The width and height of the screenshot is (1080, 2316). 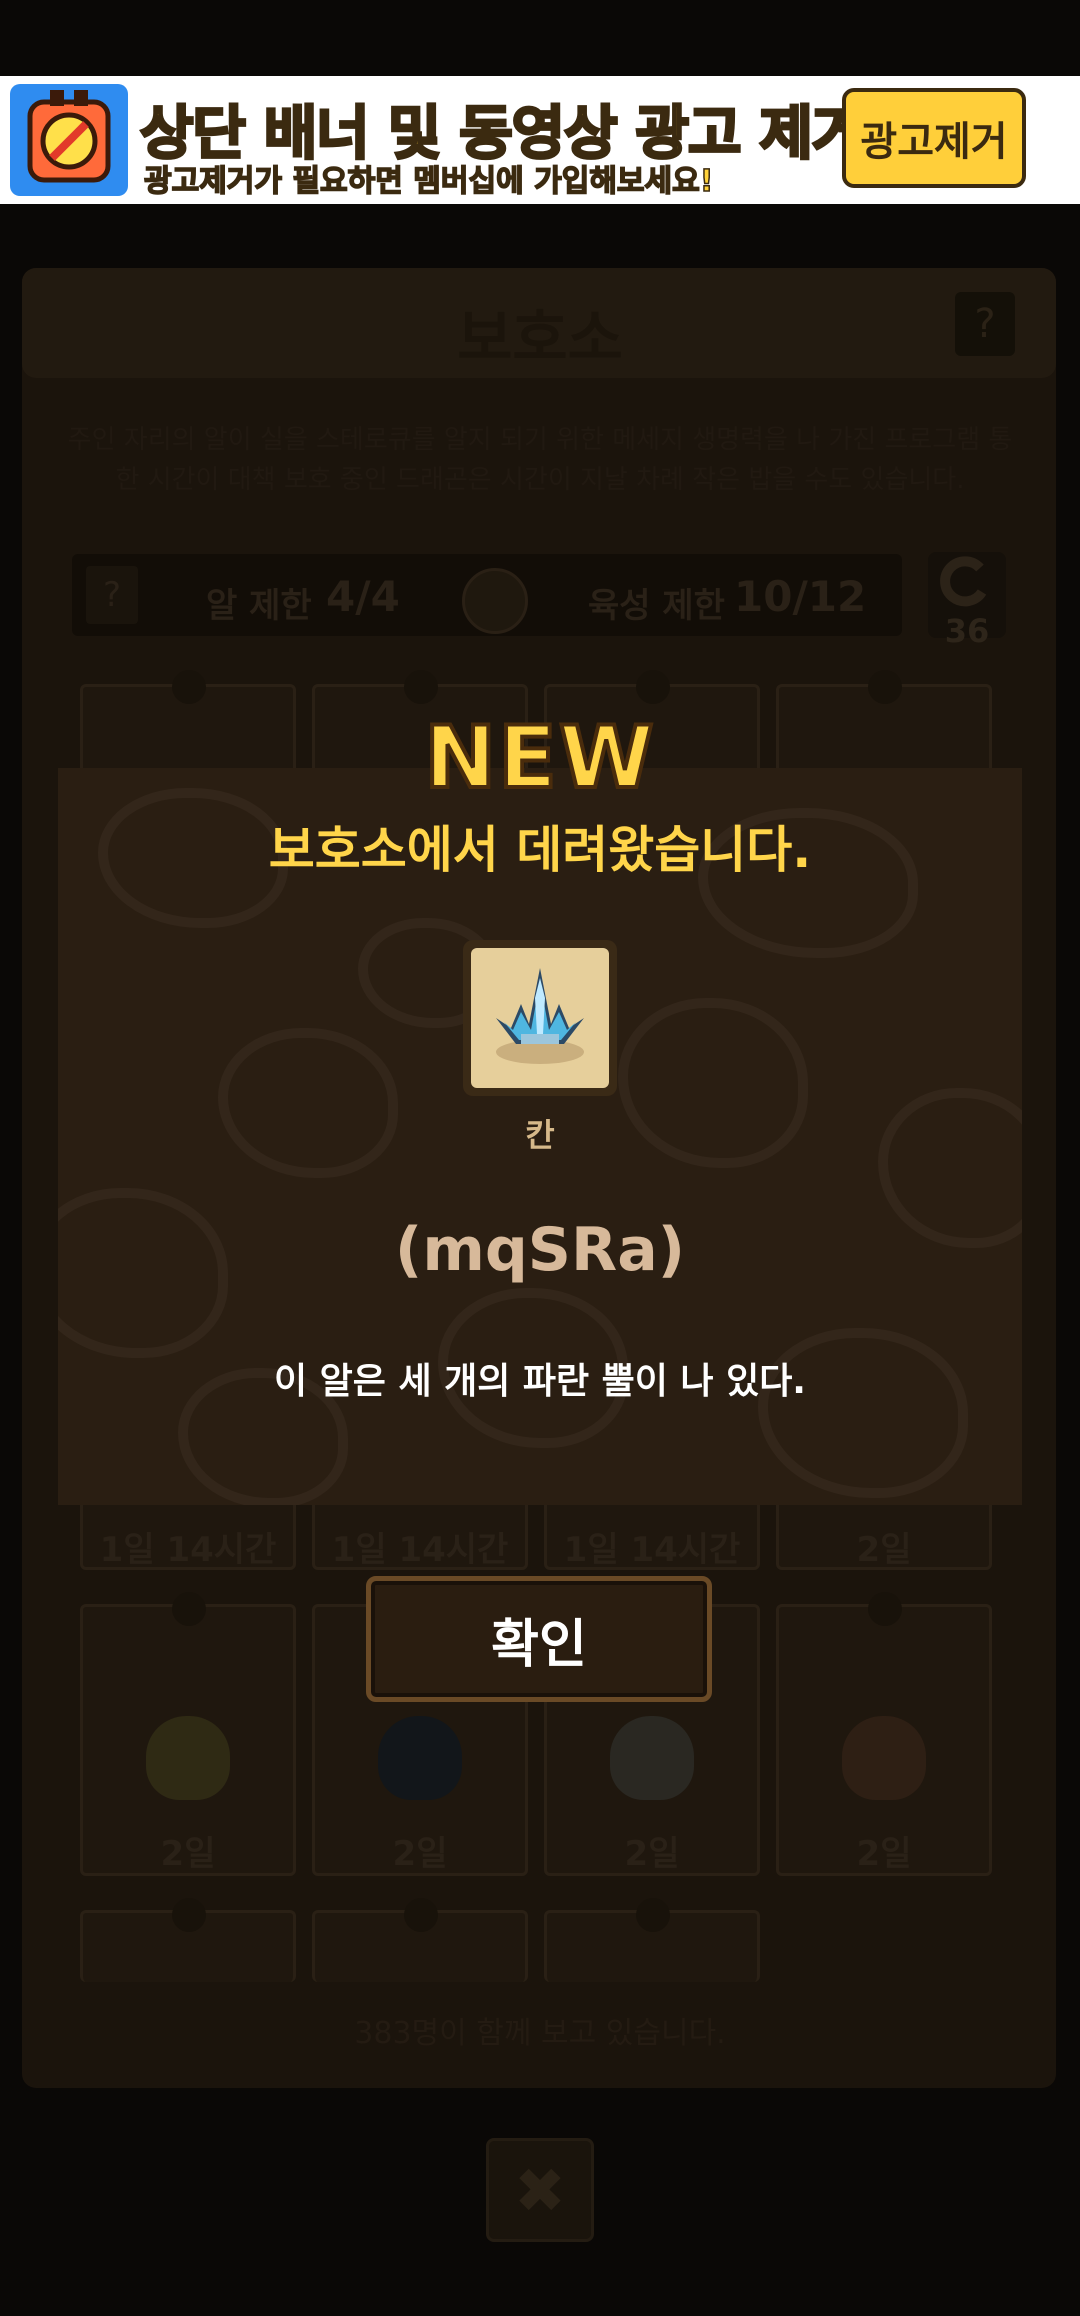 What do you see at coordinates (259, 606) in the screenshot?
I see `egg-limit-label: 알 제한` at bounding box center [259, 606].